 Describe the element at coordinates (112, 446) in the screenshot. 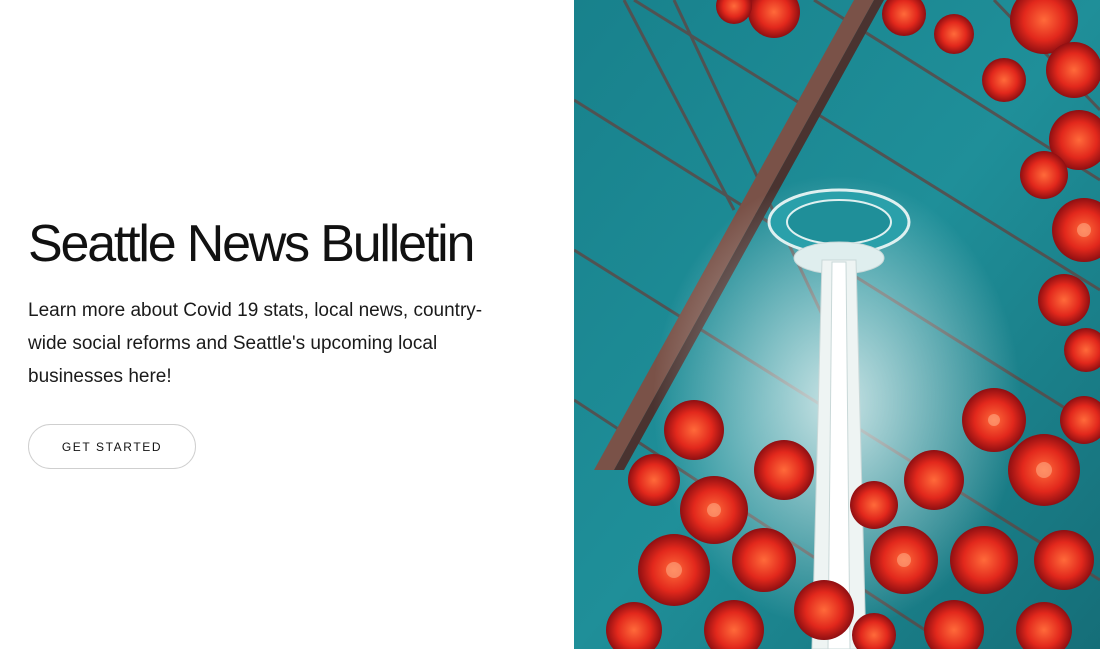

I see `get-started-button: GET STARTED` at that location.